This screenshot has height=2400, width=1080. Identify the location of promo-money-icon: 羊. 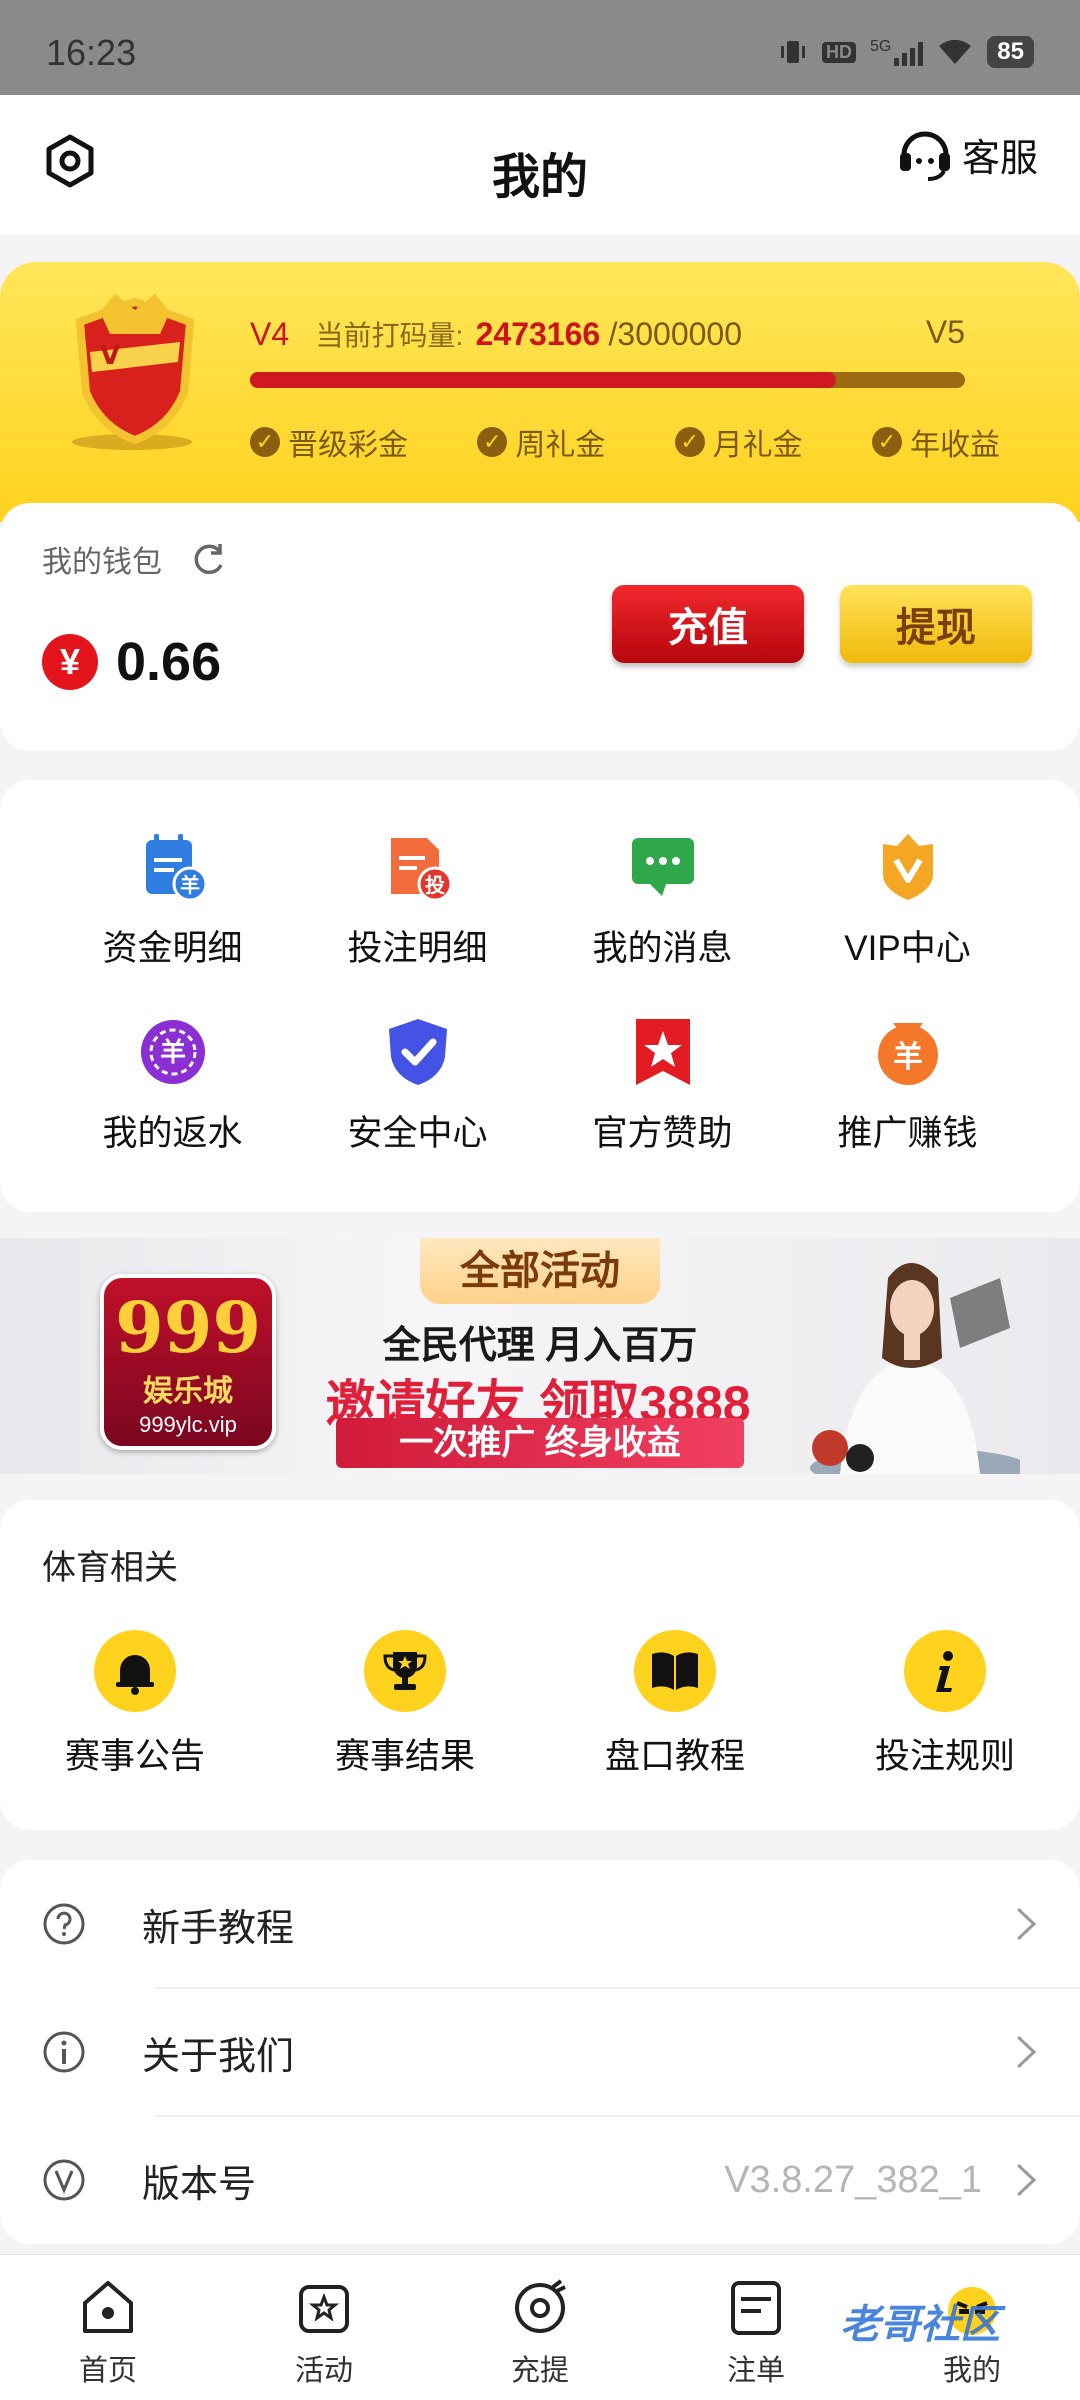
(907, 1054).